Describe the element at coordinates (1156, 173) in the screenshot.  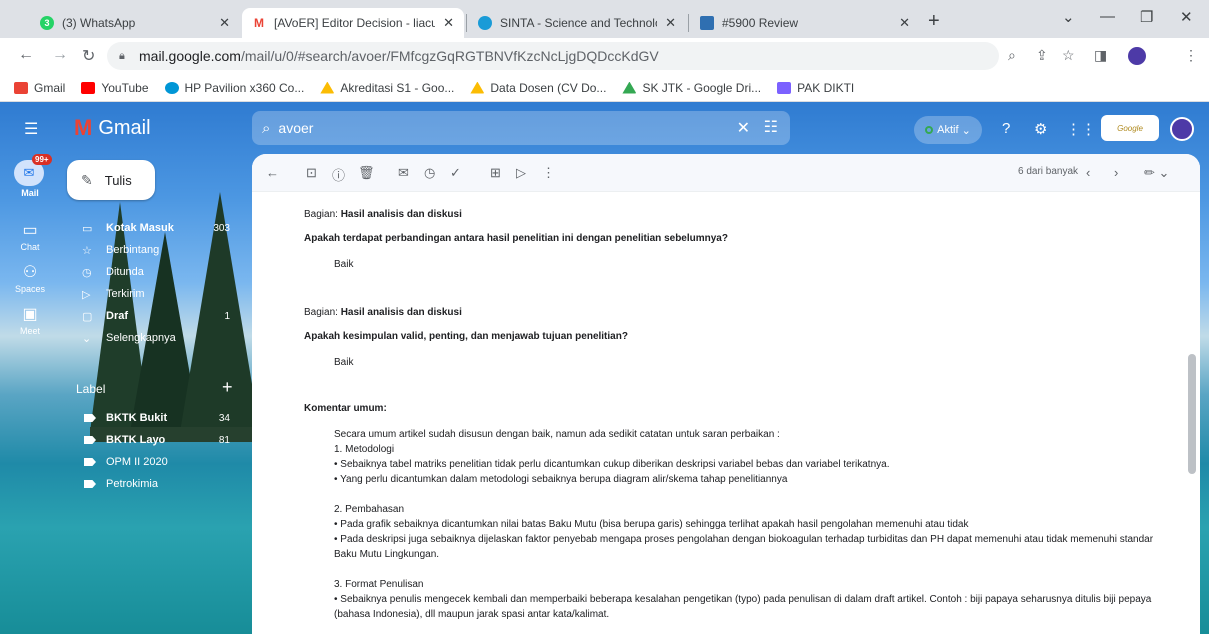
I see `input-tools-icon: ✏ ⌄` at that location.